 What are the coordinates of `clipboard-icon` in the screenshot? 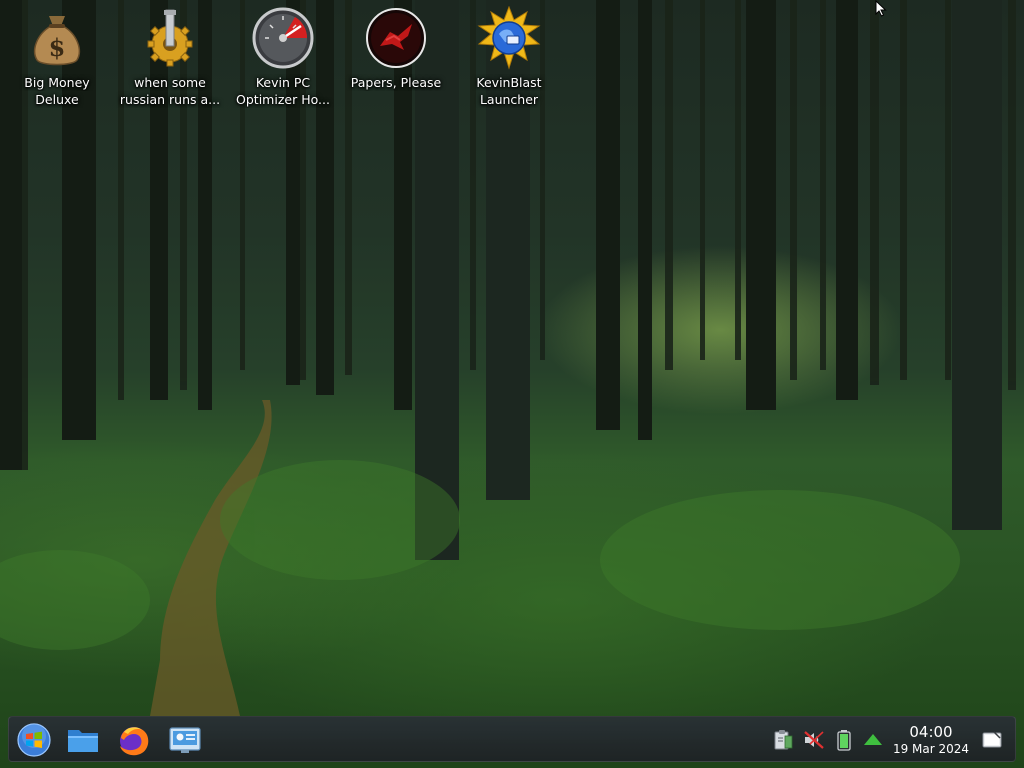 It's located at (783, 740).